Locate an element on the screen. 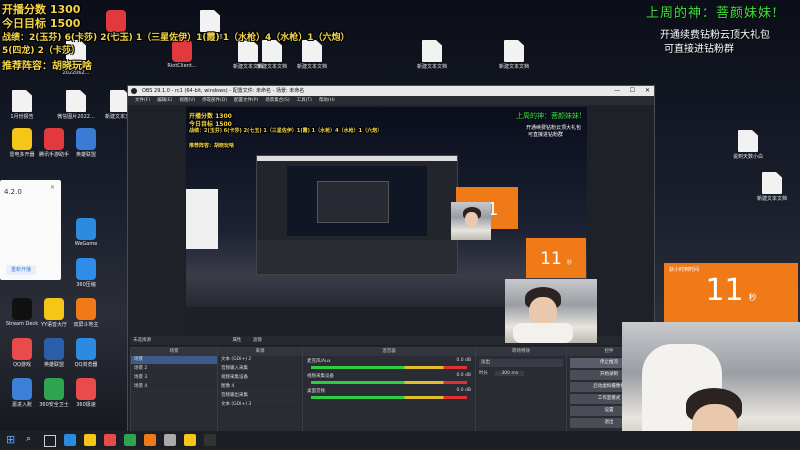  scene-row-3: 场景 3 is located at coordinates (174, 378).